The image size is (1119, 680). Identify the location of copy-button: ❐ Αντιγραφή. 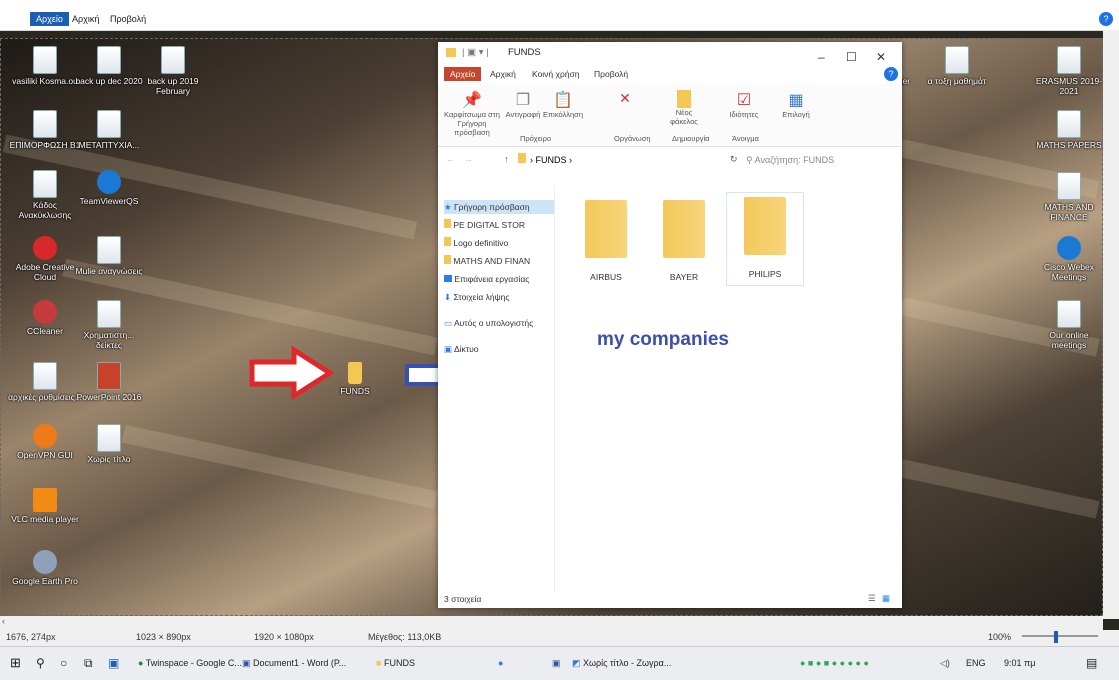
(523, 104).